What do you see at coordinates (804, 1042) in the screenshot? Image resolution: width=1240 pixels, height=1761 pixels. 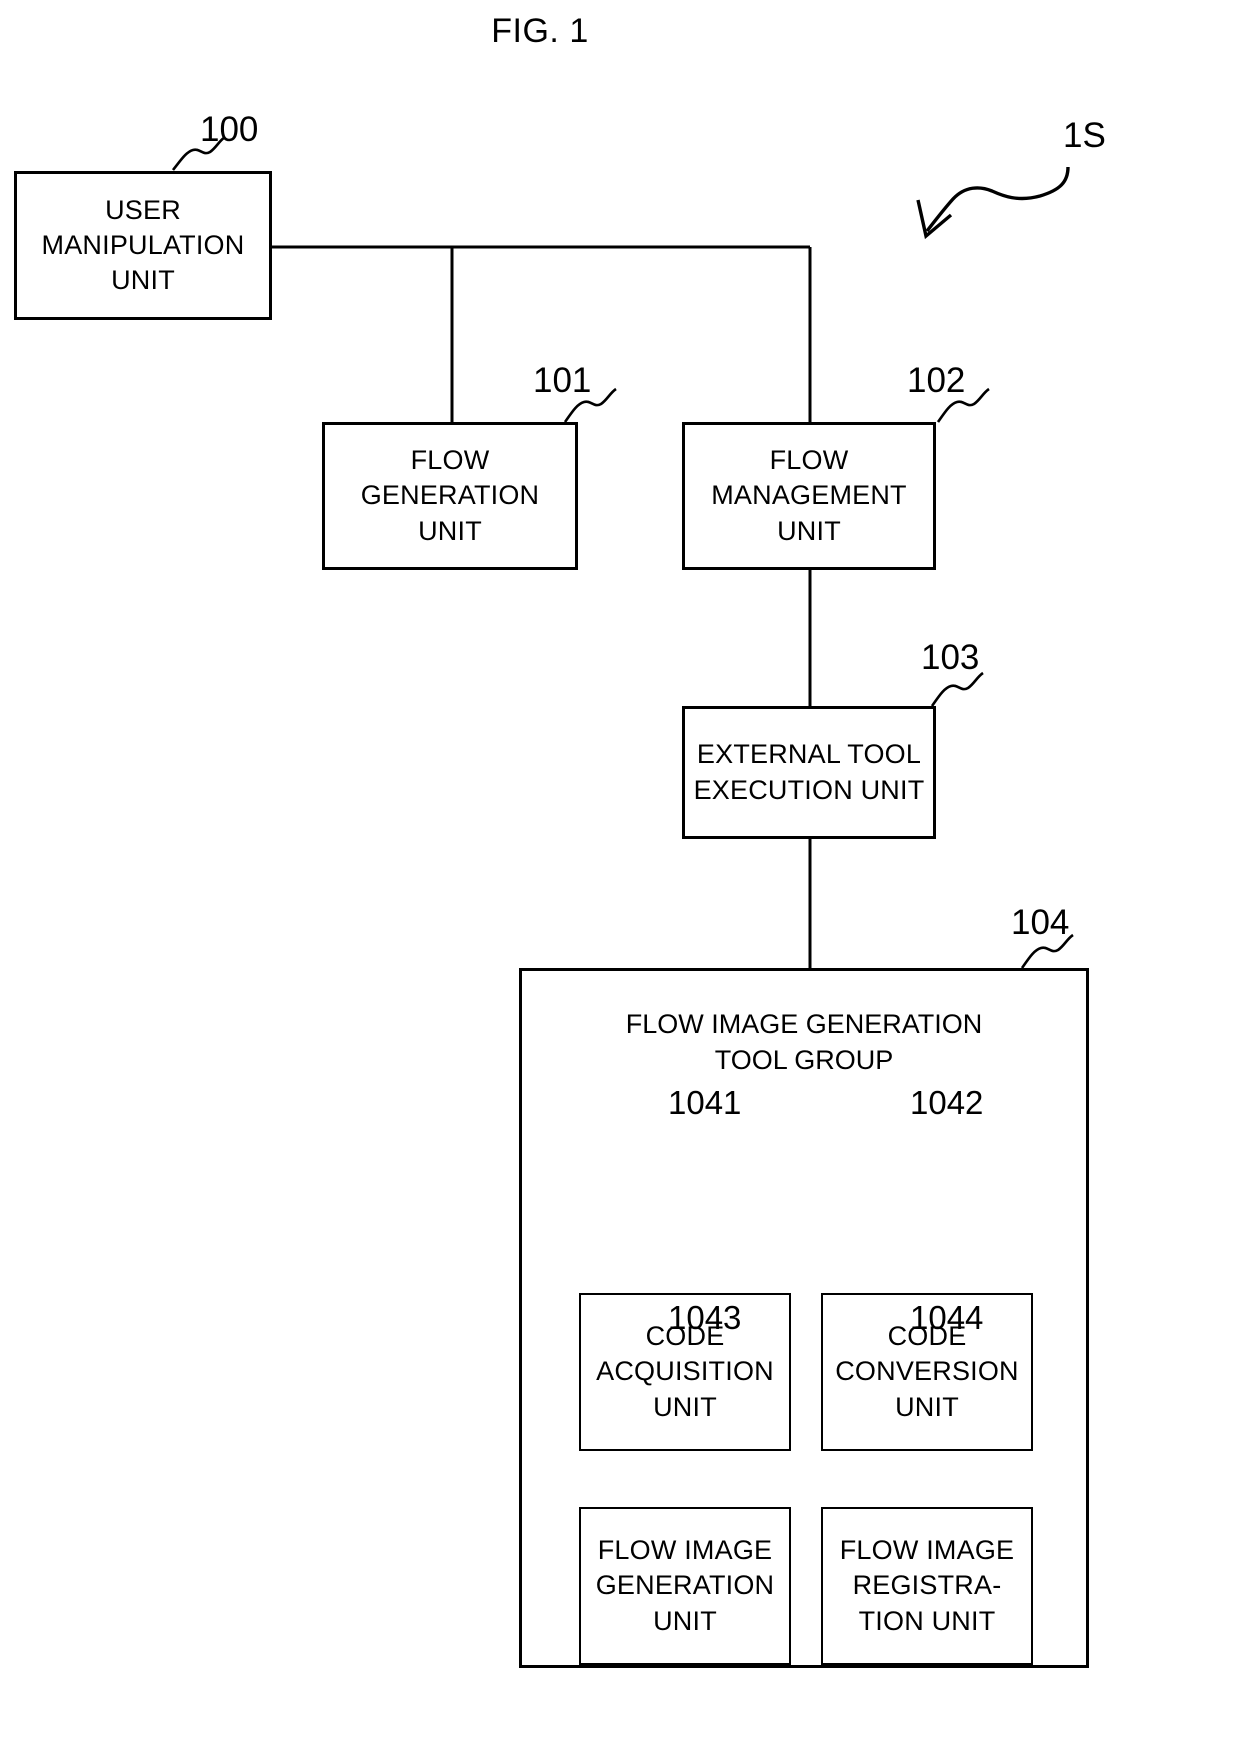 I see `block-label-104: FLOW IMAGE GENERATION TOOL GROUP` at bounding box center [804, 1042].